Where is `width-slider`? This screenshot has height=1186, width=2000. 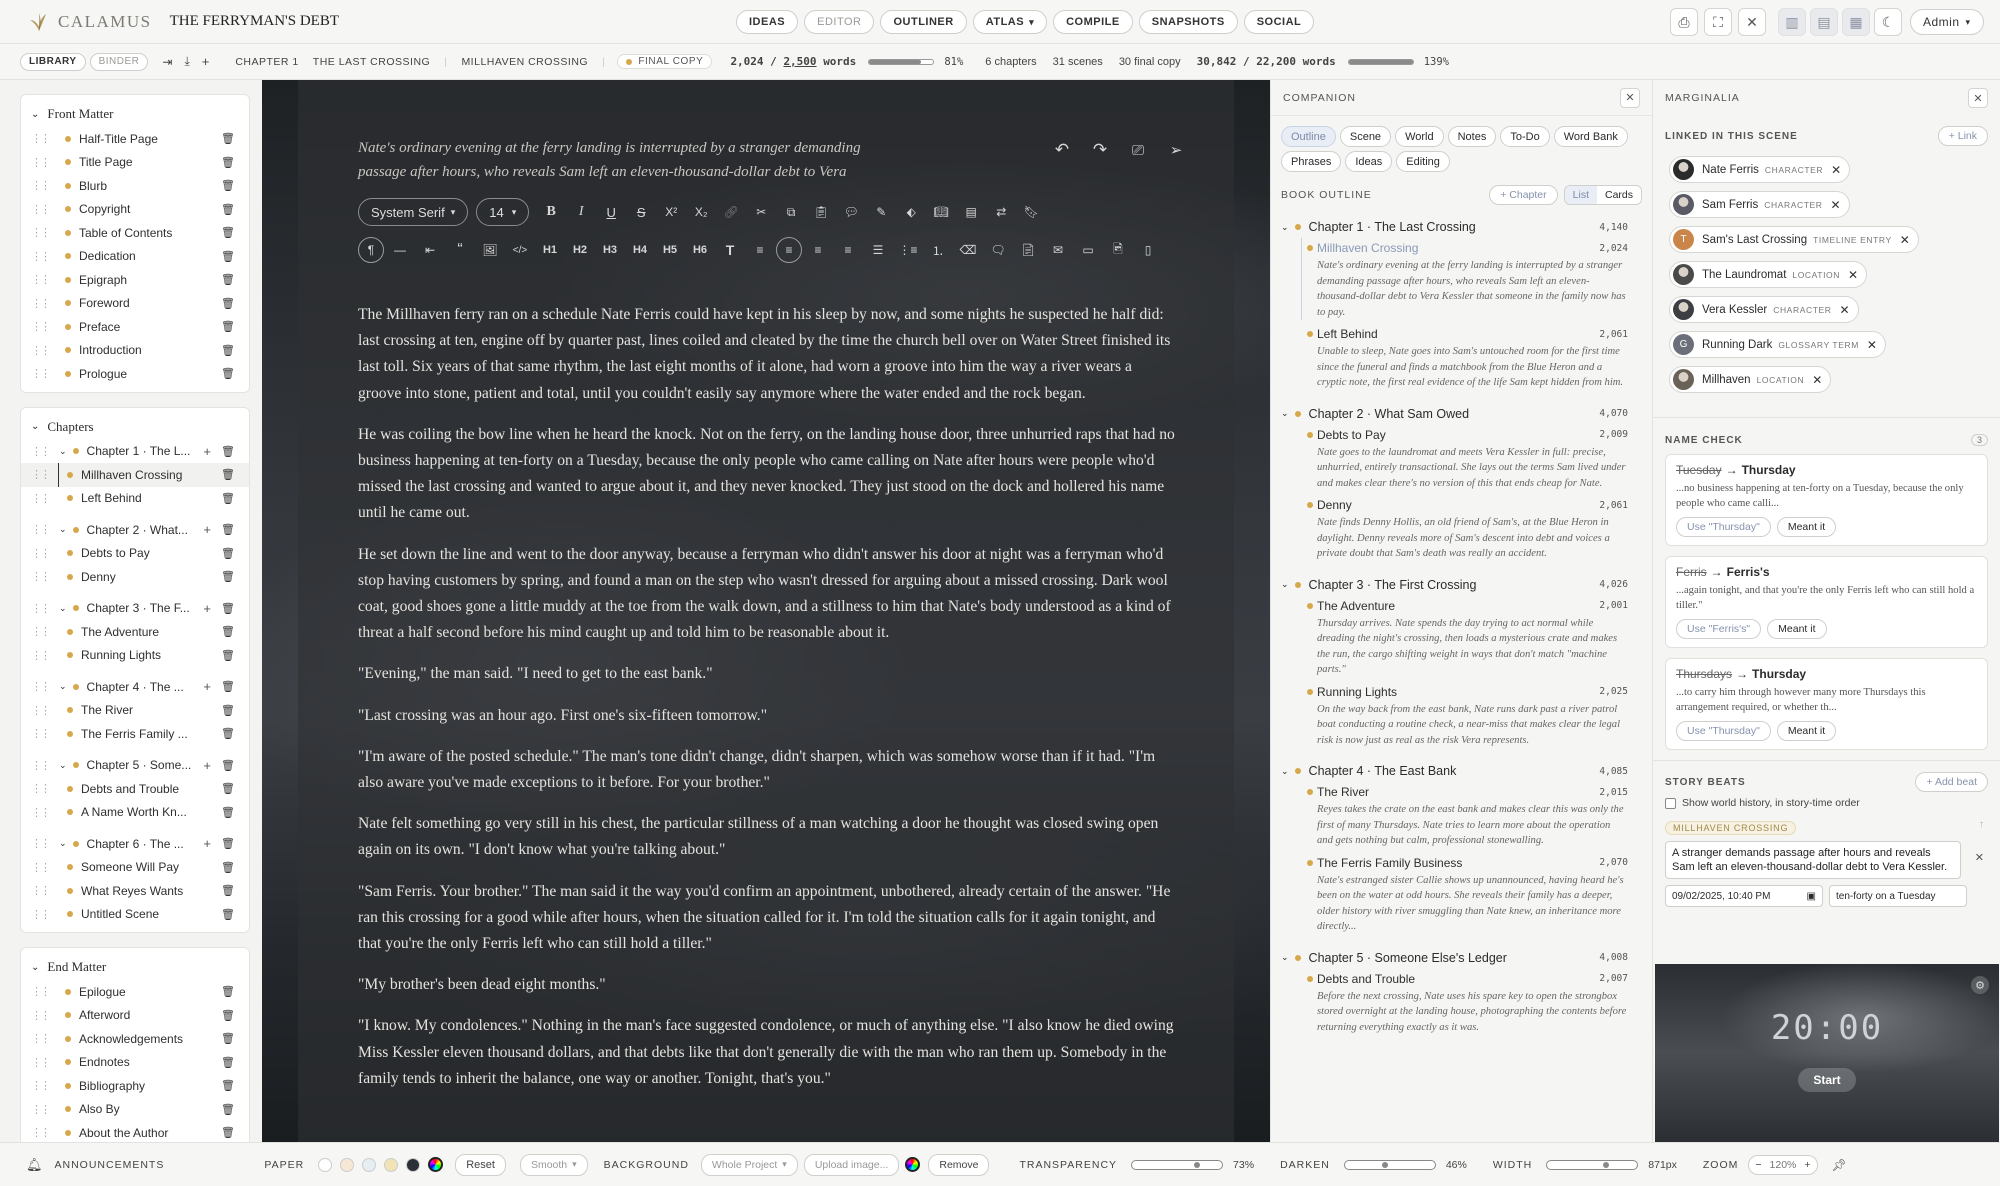
width-slider is located at coordinates (1592, 1164).